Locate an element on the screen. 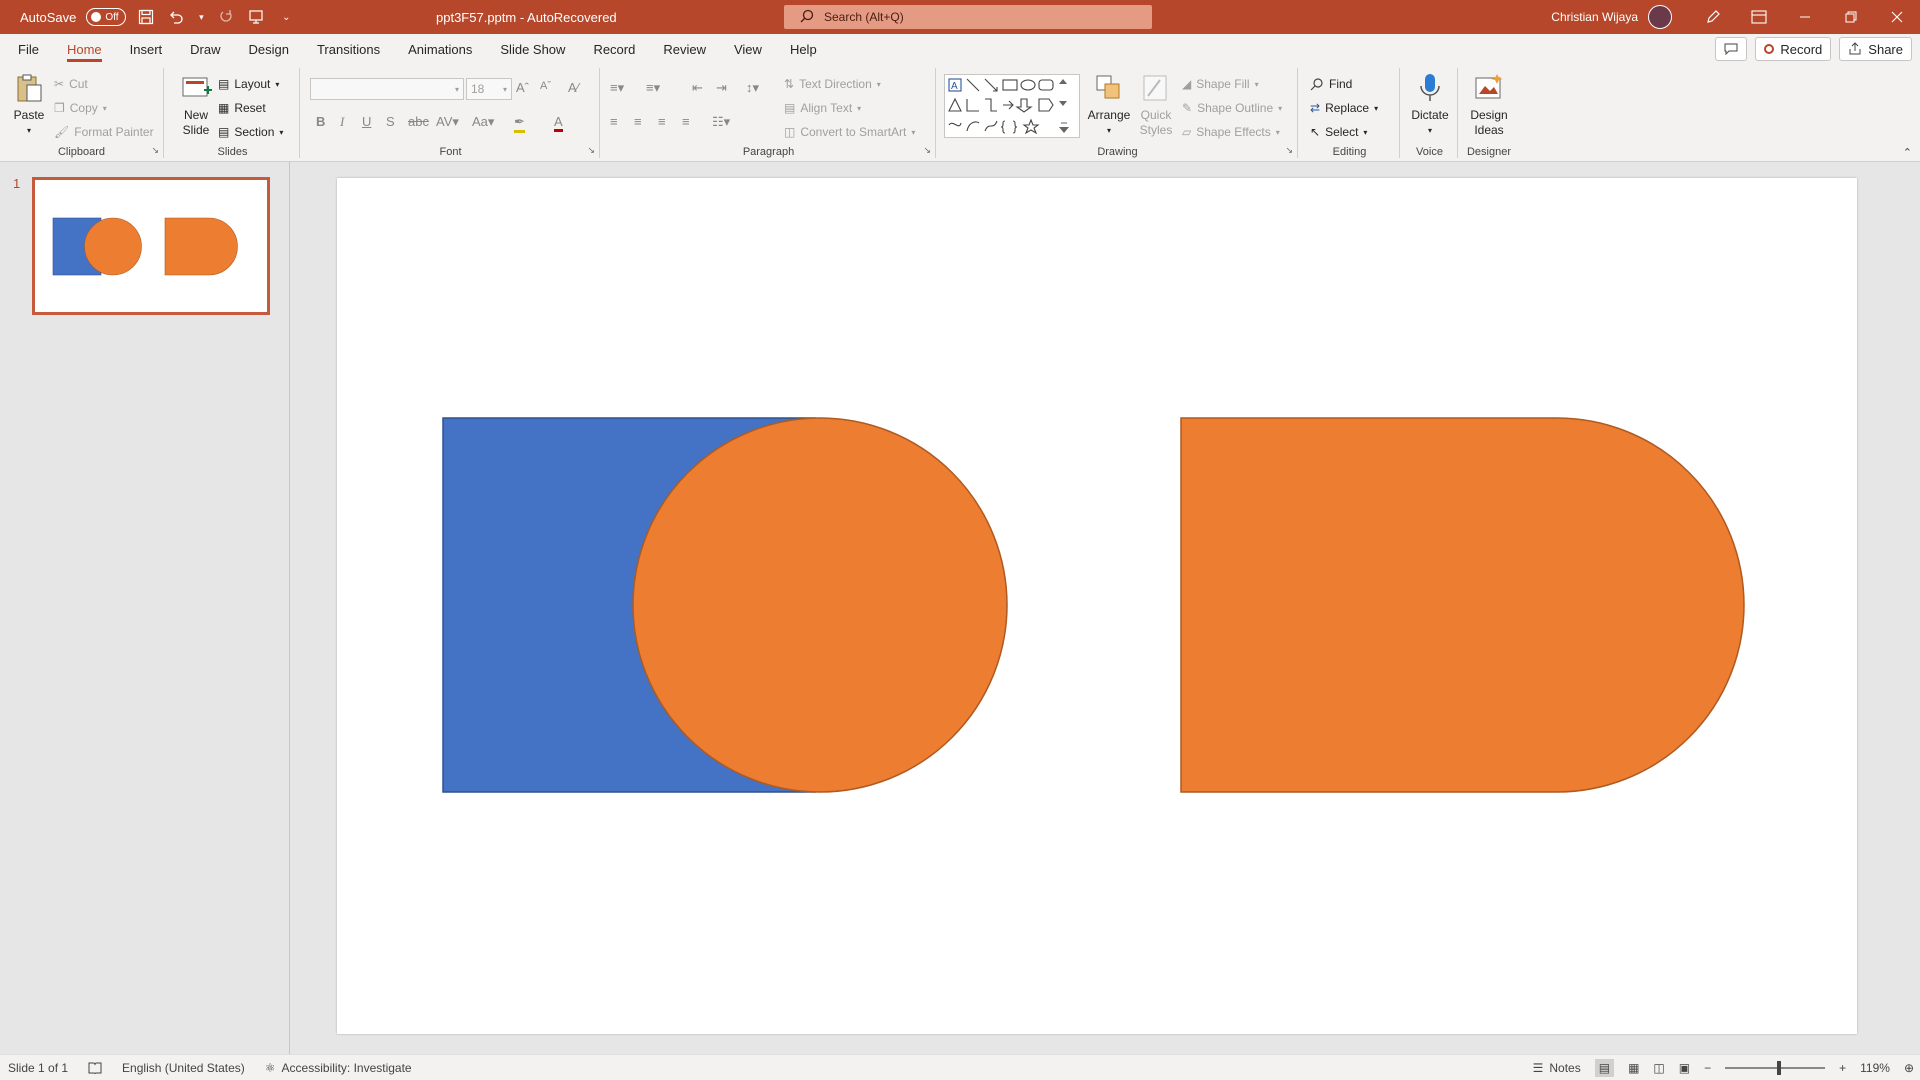 This screenshot has height=1080, width=1920. italic-icon: I is located at coordinates (342, 122).